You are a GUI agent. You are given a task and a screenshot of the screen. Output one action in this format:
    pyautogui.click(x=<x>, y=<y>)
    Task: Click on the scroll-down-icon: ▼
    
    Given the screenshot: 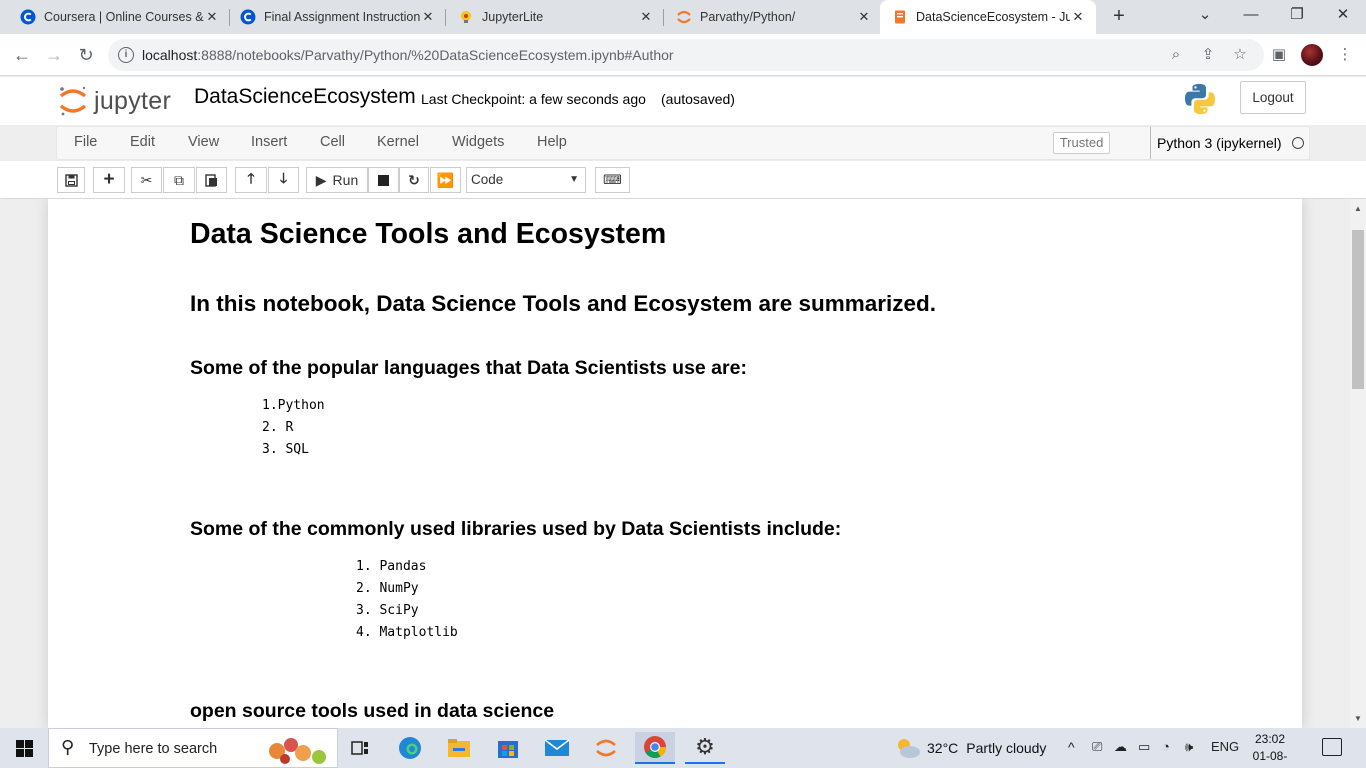 What is the action you would take?
    pyautogui.click(x=1358, y=719)
    